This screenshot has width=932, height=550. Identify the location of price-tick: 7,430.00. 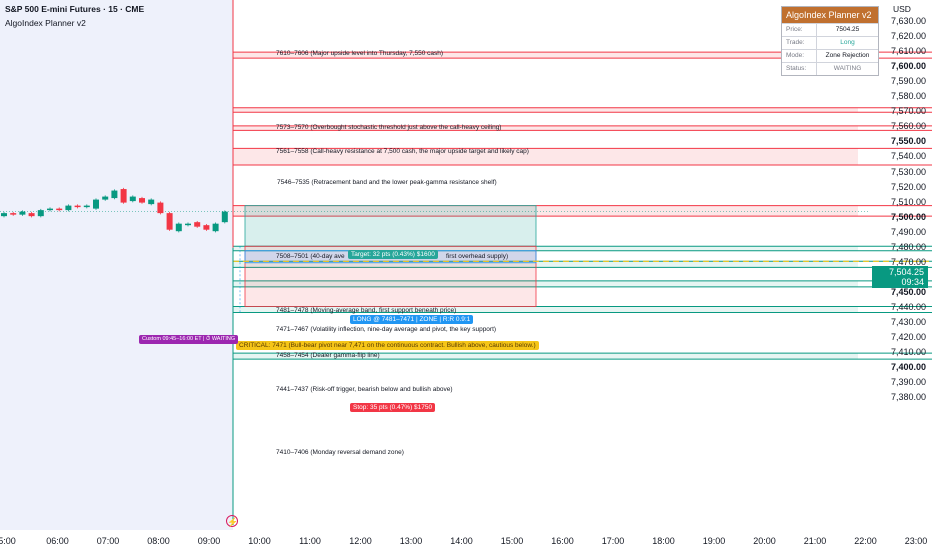
(908, 322).